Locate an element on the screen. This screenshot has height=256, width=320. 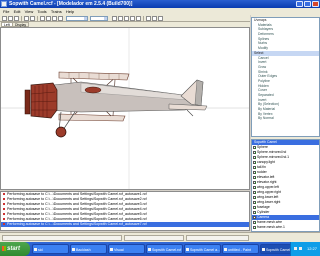
object-name: elevator.right is located at coordinates (267, 182).